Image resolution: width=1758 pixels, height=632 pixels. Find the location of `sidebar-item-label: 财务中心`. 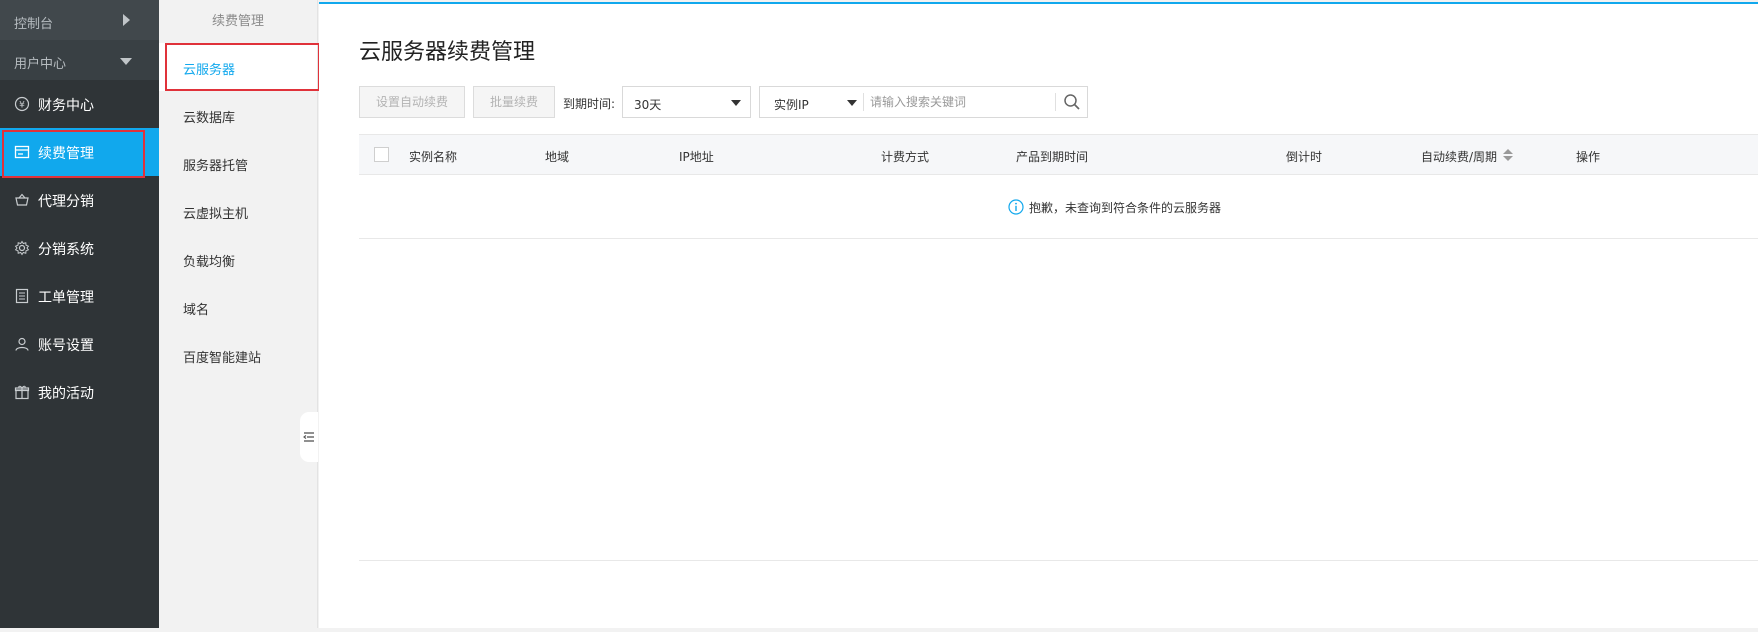

sidebar-item-label: 财务中心 is located at coordinates (66, 106).